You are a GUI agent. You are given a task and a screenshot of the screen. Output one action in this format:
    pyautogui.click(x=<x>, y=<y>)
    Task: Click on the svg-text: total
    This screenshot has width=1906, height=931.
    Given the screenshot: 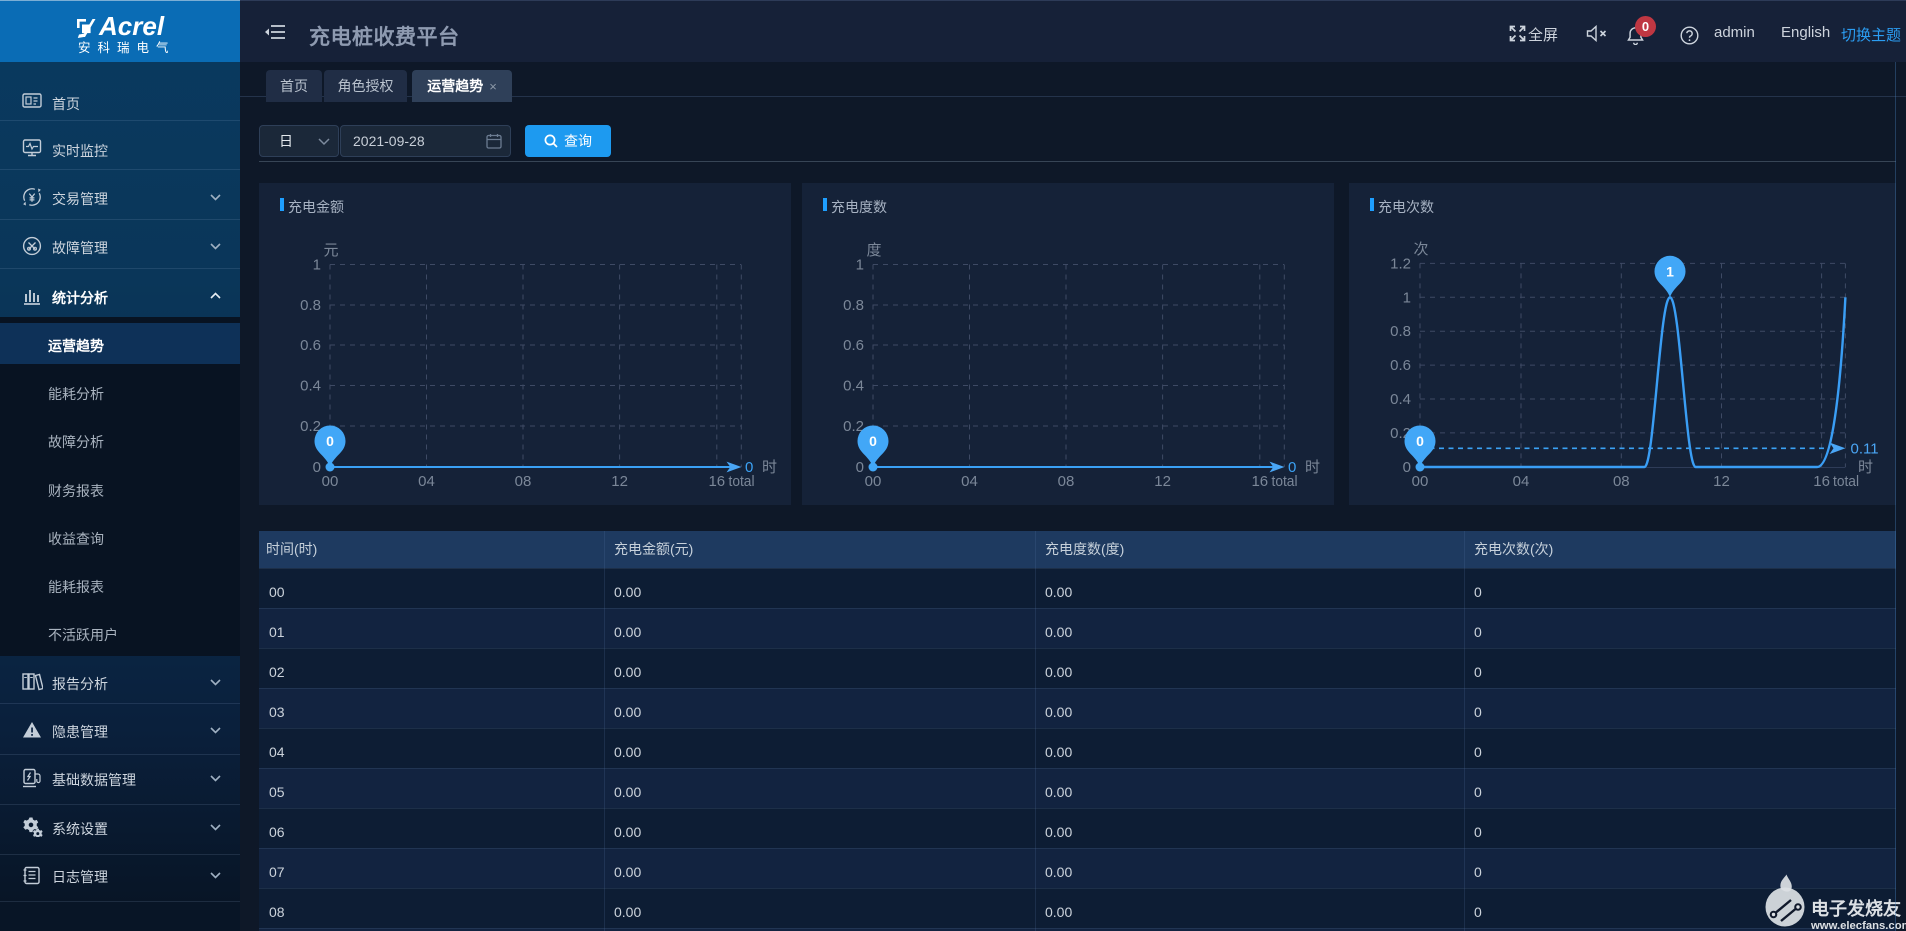 What is the action you would take?
    pyautogui.click(x=1846, y=481)
    